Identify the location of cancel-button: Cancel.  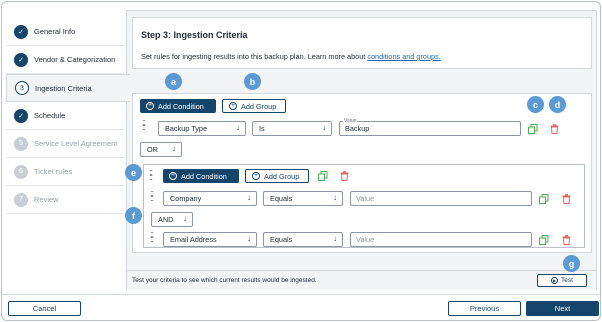
(44, 308).